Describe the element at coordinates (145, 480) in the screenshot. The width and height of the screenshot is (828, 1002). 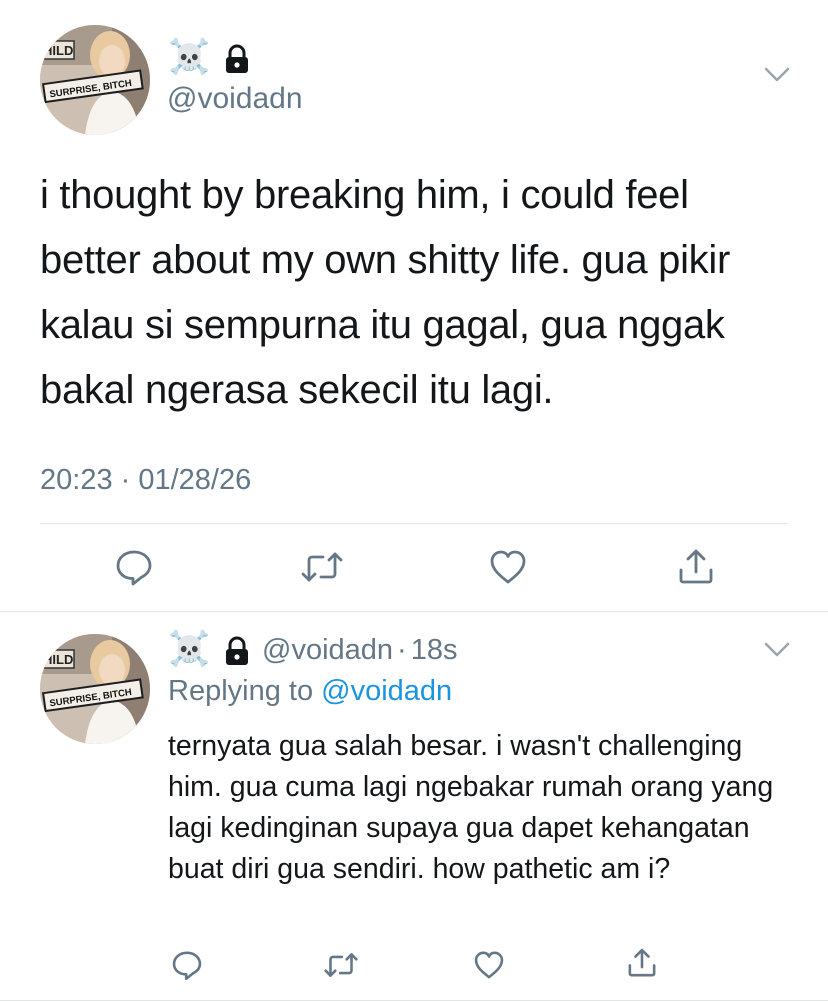
I see `tweet-timestamp: 20:23 · 01/28/26` at that location.